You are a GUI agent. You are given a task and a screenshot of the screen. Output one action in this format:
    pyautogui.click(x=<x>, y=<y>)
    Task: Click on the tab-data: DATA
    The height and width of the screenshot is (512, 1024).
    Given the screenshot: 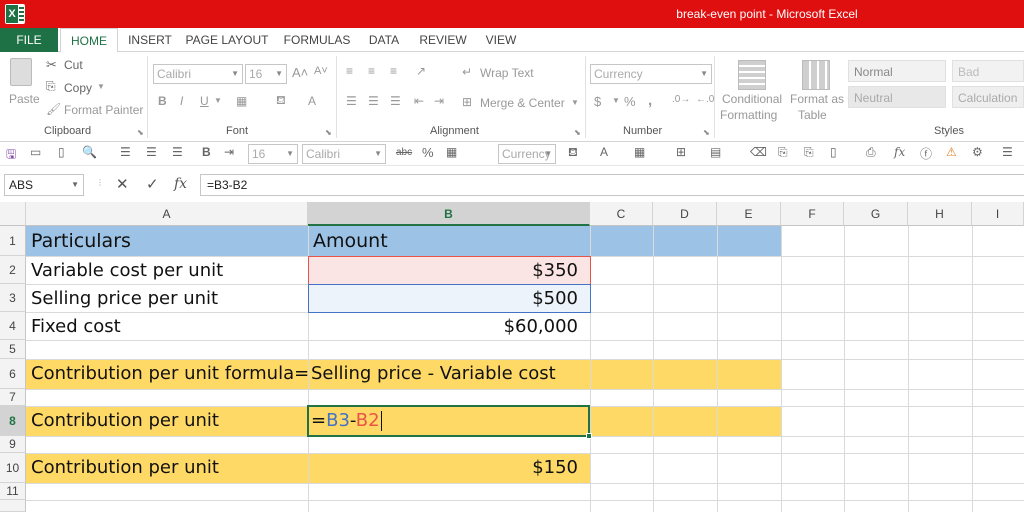 What is the action you would take?
    pyautogui.click(x=384, y=40)
    